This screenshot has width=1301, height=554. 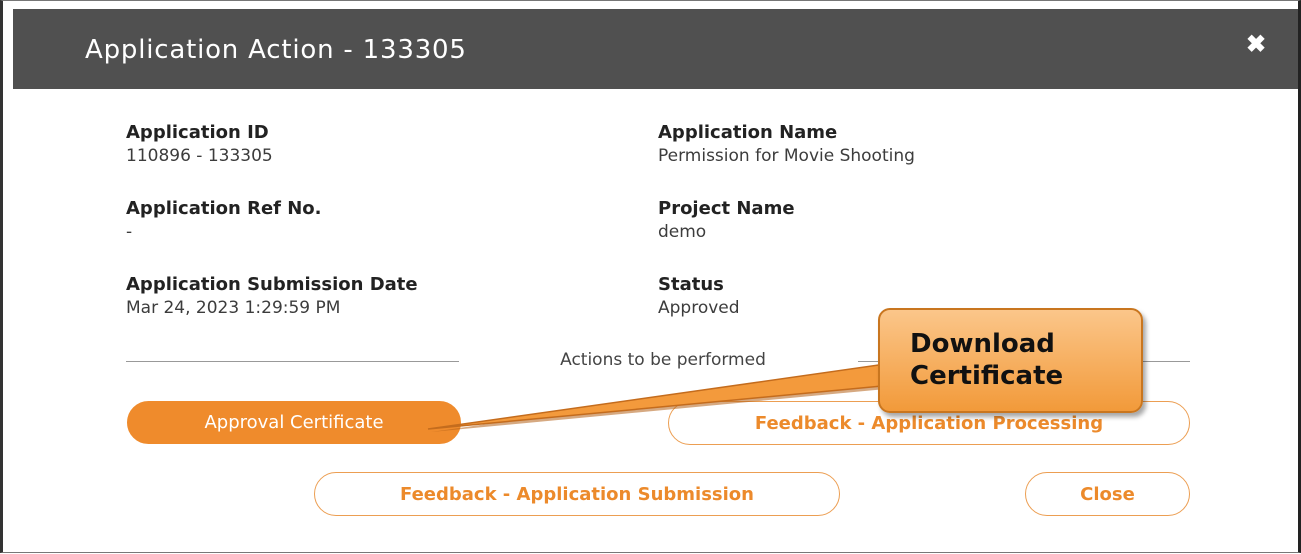 What do you see at coordinates (292, 361) in the screenshot?
I see `divider-left` at bounding box center [292, 361].